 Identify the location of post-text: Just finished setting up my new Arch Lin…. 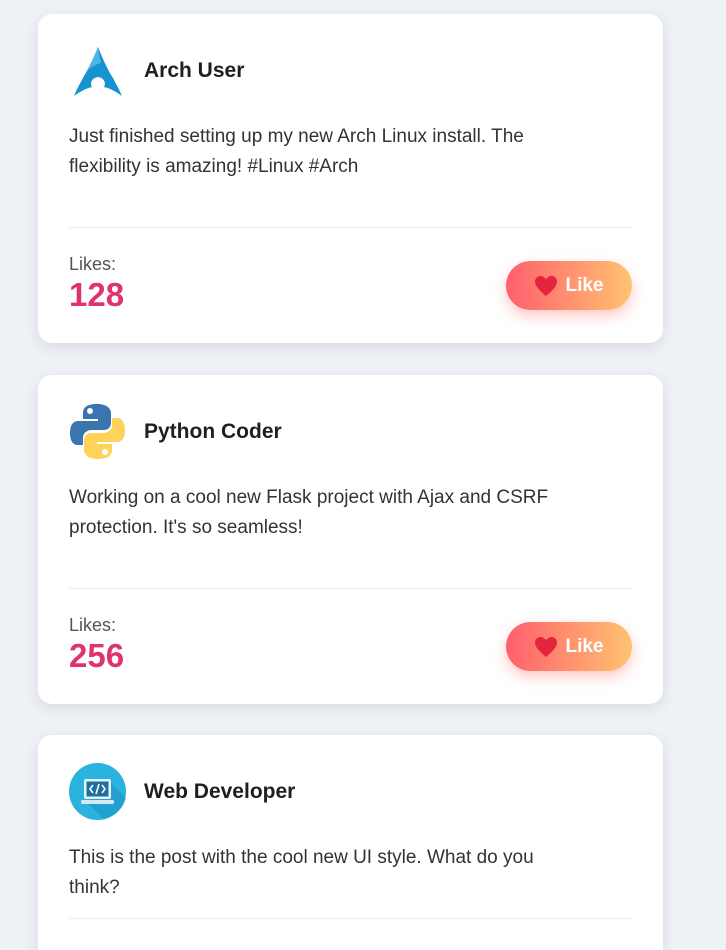
(296, 151).